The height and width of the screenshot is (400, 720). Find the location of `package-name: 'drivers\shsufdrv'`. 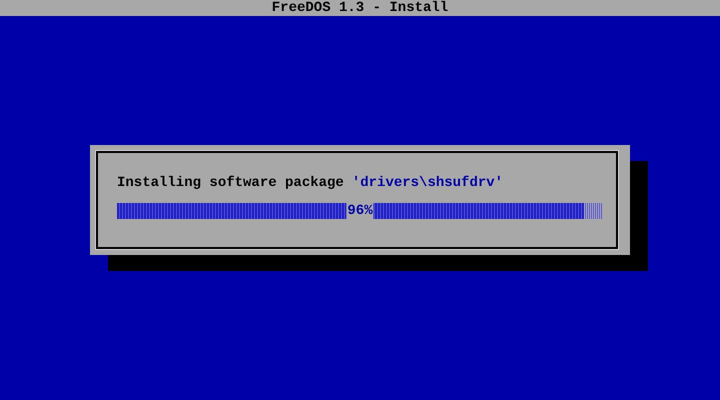

package-name: 'drivers\shsufdrv' is located at coordinates (428, 183).